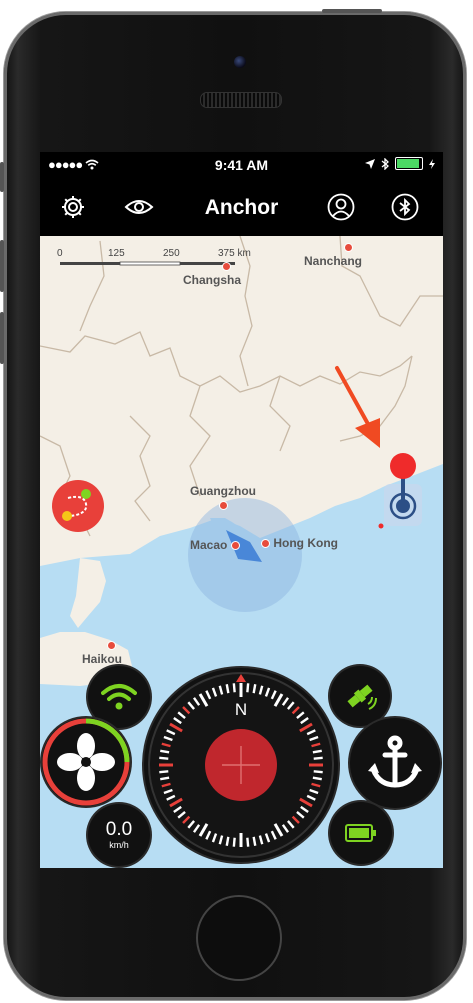 The width and height of the screenshot is (473, 1003). Describe the element at coordinates (78, 506) in the screenshot. I see `route-icon` at that location.